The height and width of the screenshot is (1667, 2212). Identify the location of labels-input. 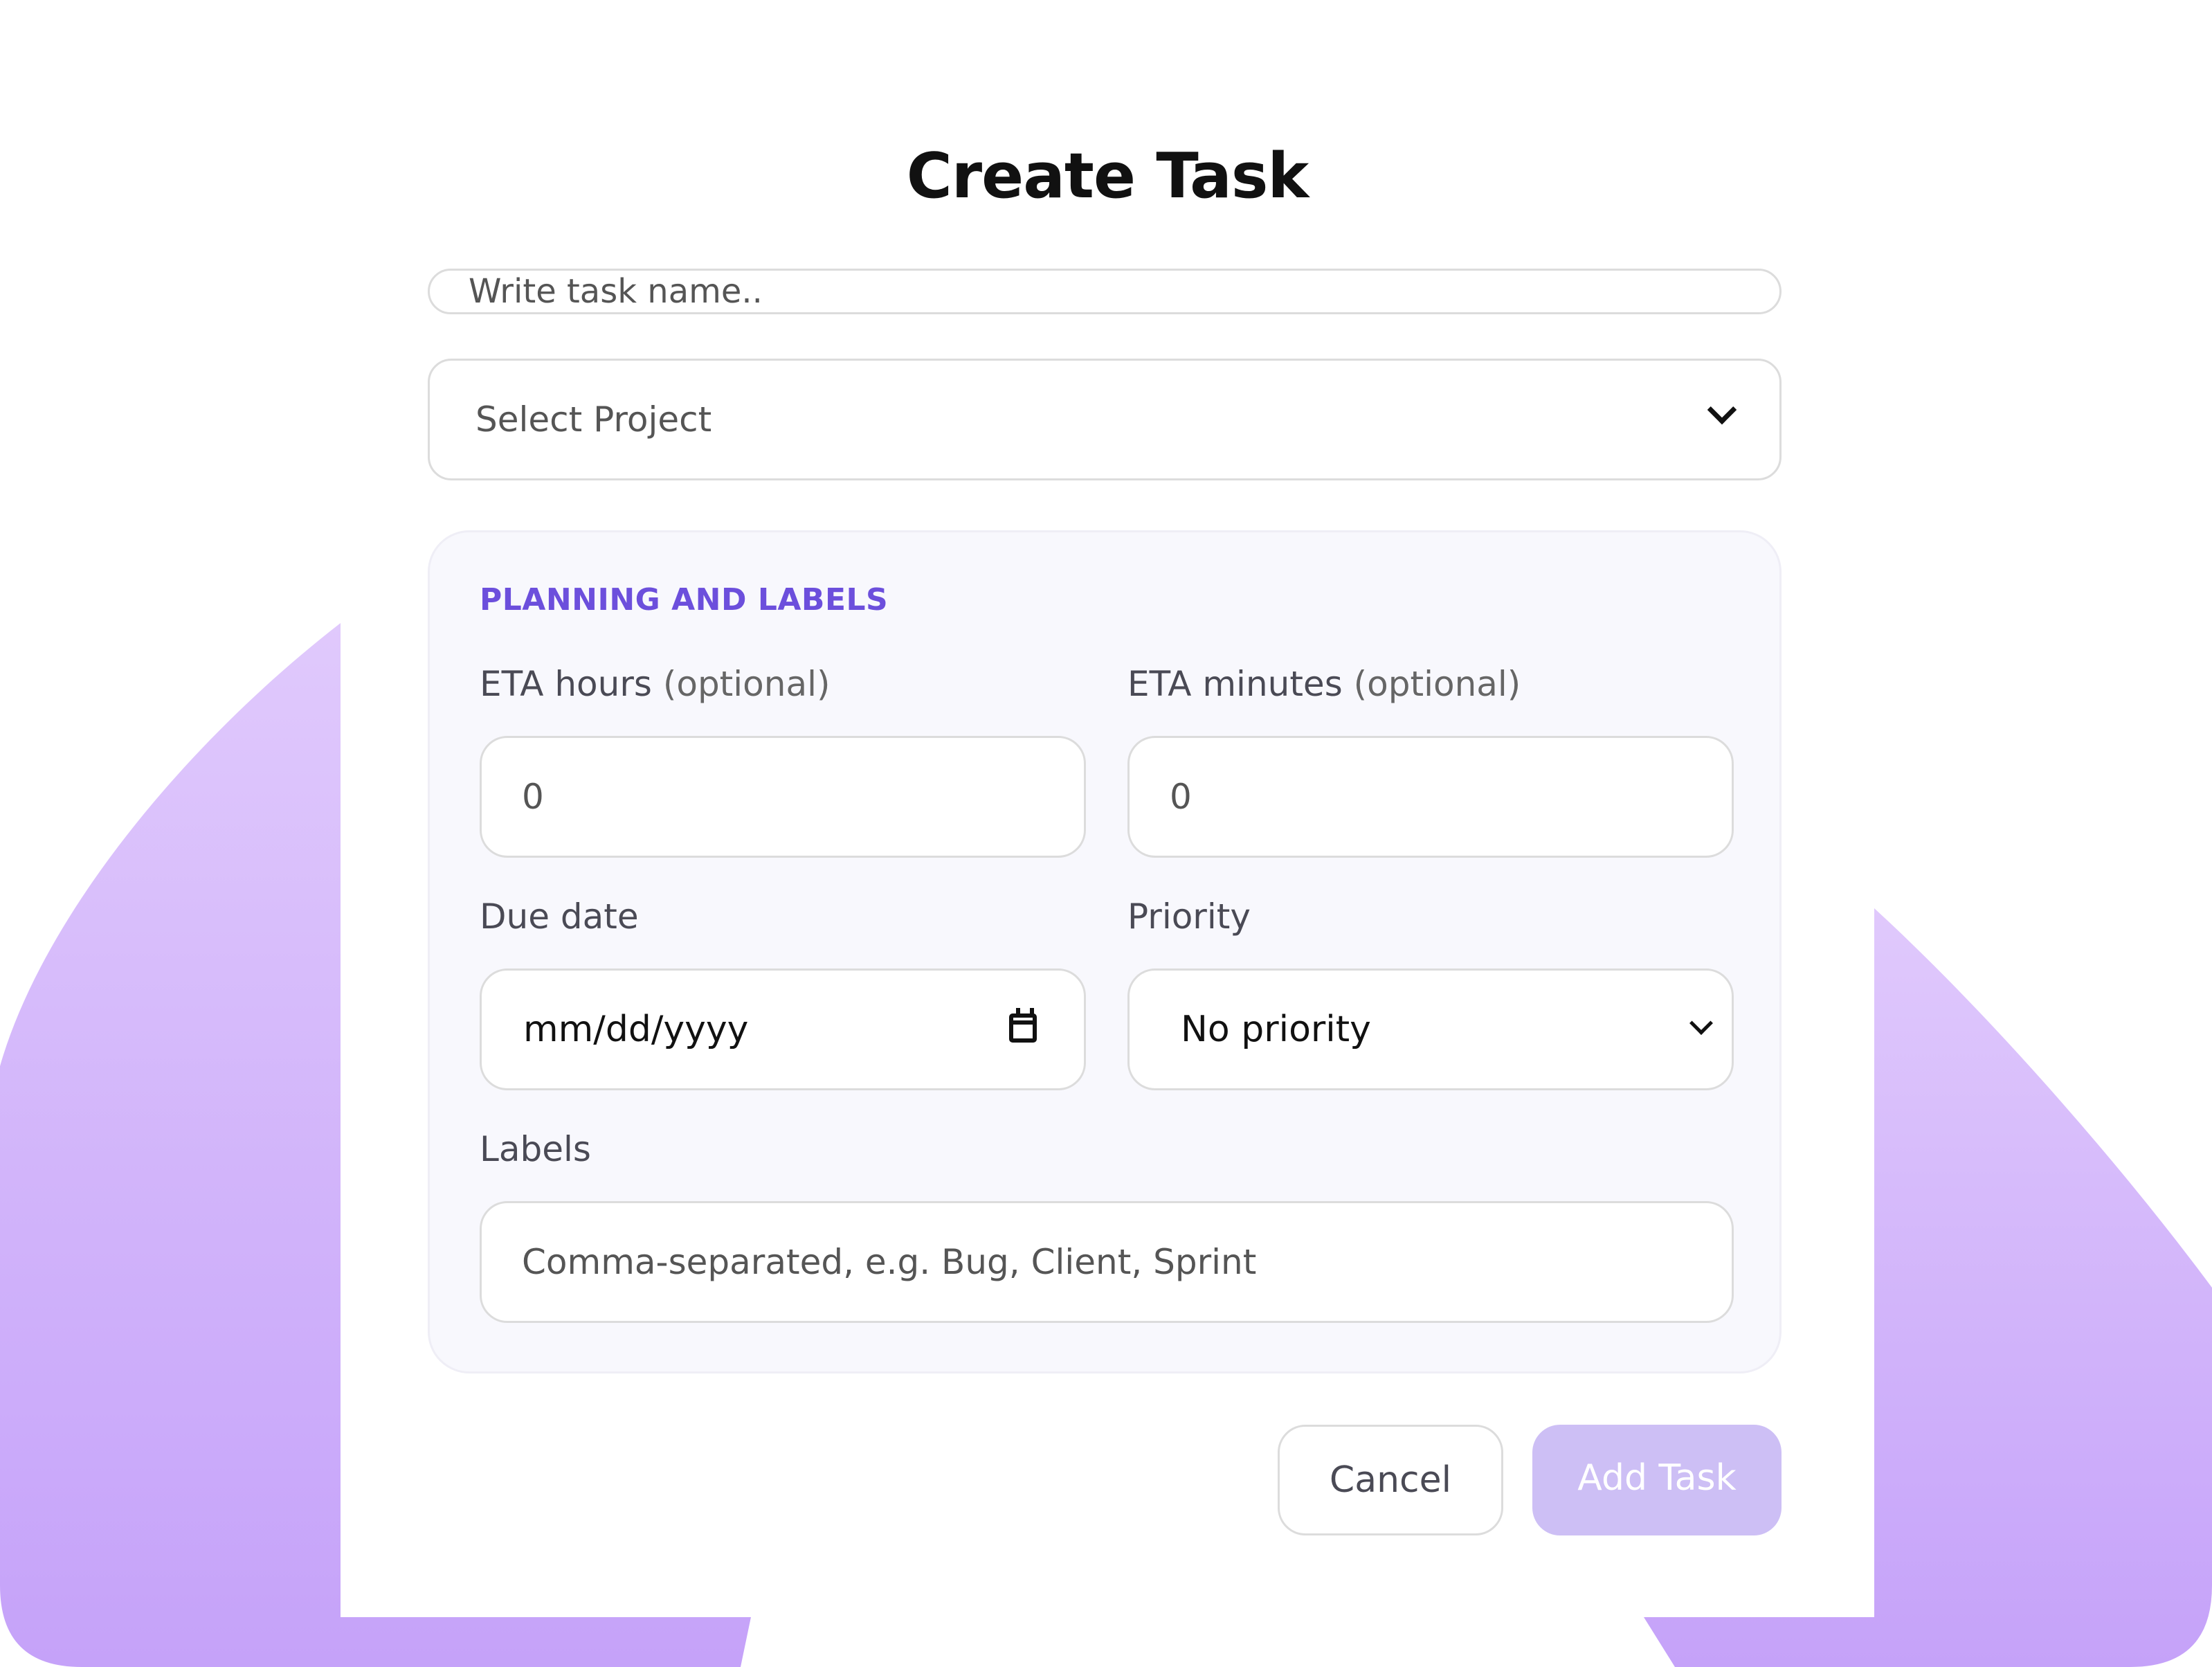
(1107, 1262).